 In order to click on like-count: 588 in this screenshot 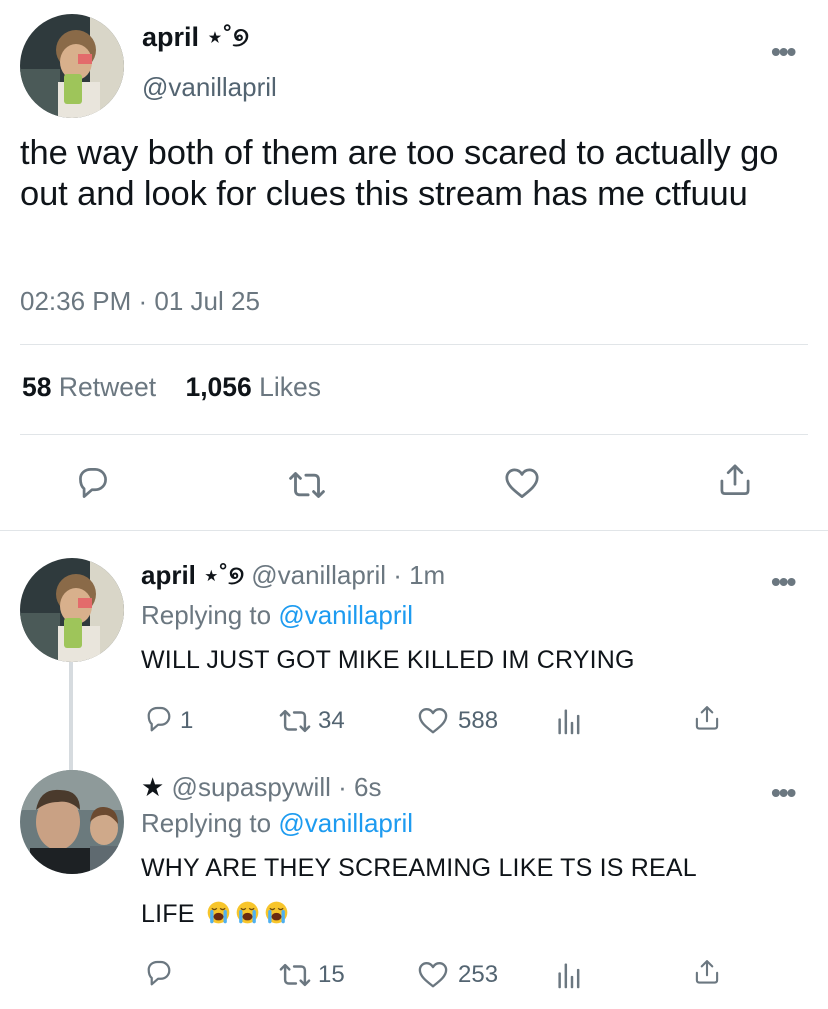, I will do `click(478, 720)`.